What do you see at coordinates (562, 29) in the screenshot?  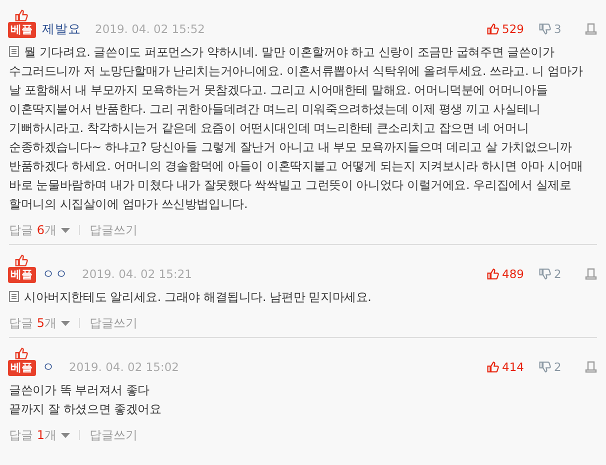 I see `dislike-button: 3` at bounding box center [562, 29].